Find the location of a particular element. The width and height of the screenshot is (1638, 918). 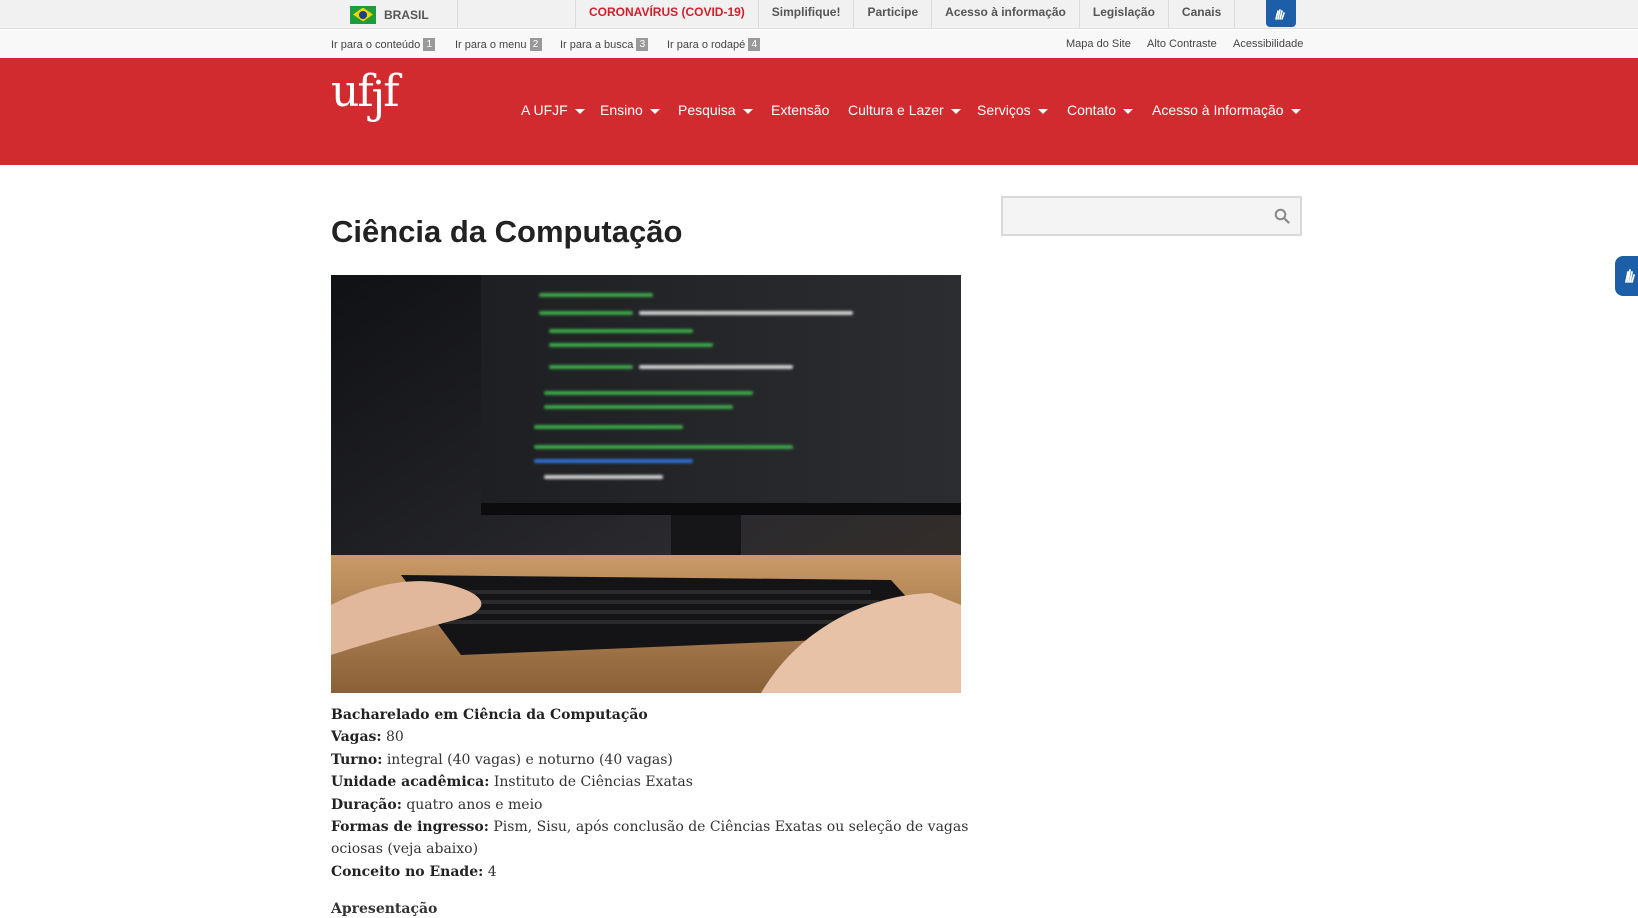

nav-label: Cultura e Lazer is located at coordinates (896, 110).